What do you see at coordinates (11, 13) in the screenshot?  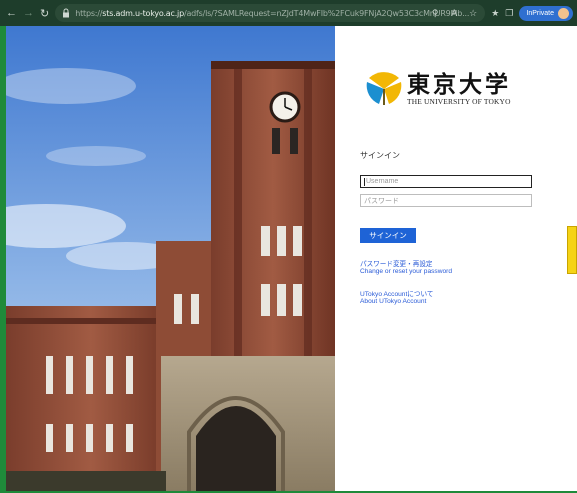 I see `back-icon: ←` at bounding box center [11, 13].